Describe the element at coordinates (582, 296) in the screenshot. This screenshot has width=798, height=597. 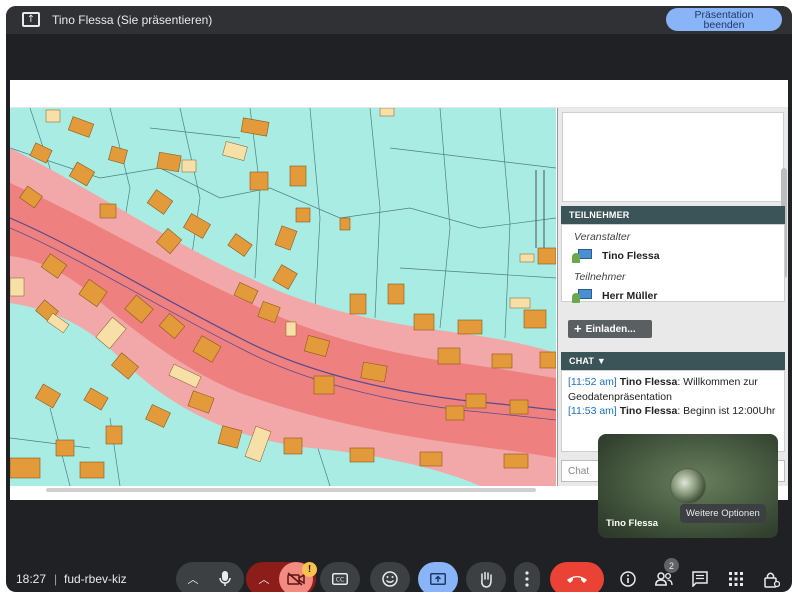
I see `attendee-icon` at that location.